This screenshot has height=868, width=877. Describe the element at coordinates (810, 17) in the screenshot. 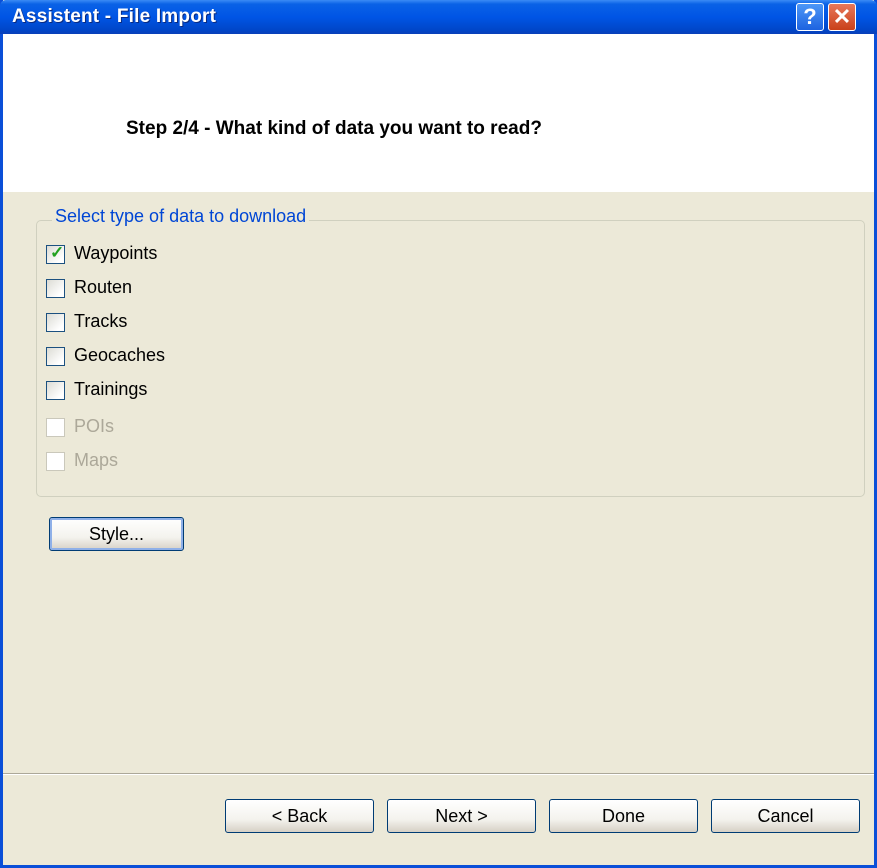

I see `help-icon: ?` at that location.